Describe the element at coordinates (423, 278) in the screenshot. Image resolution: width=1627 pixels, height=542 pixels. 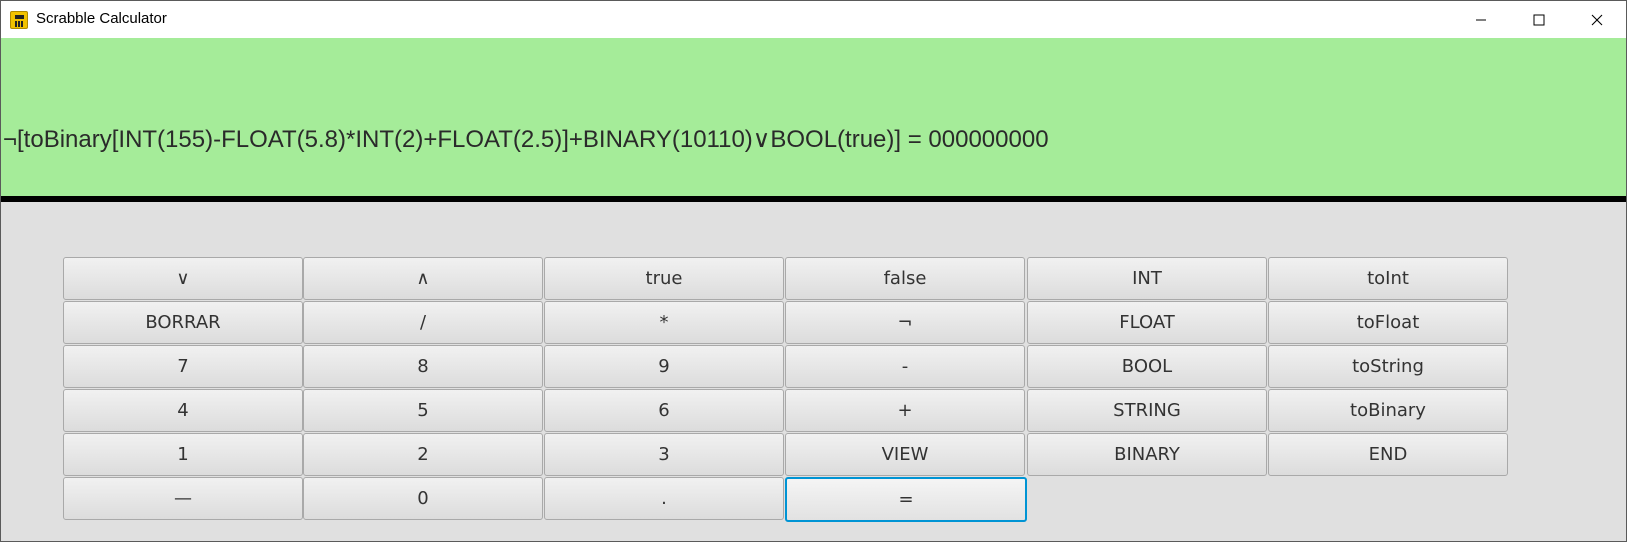
I see `key-and-button: ∧` at that location.